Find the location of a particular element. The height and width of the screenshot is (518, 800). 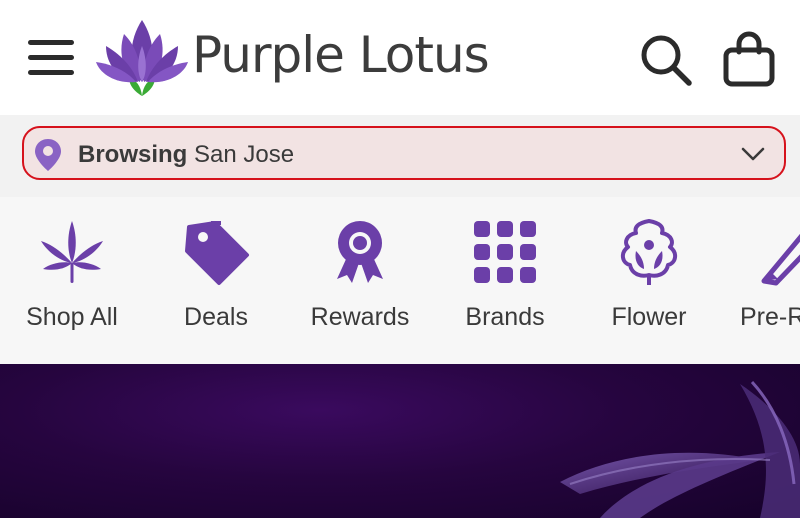

category-flower: Flower is located at coordinates (649, 282).